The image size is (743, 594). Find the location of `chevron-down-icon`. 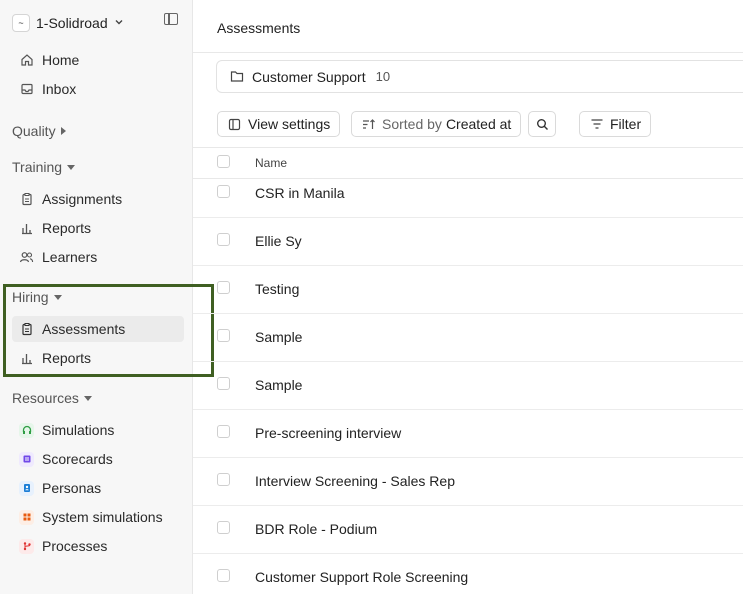

chevron-down-icon is located at coordinates (119, 23).